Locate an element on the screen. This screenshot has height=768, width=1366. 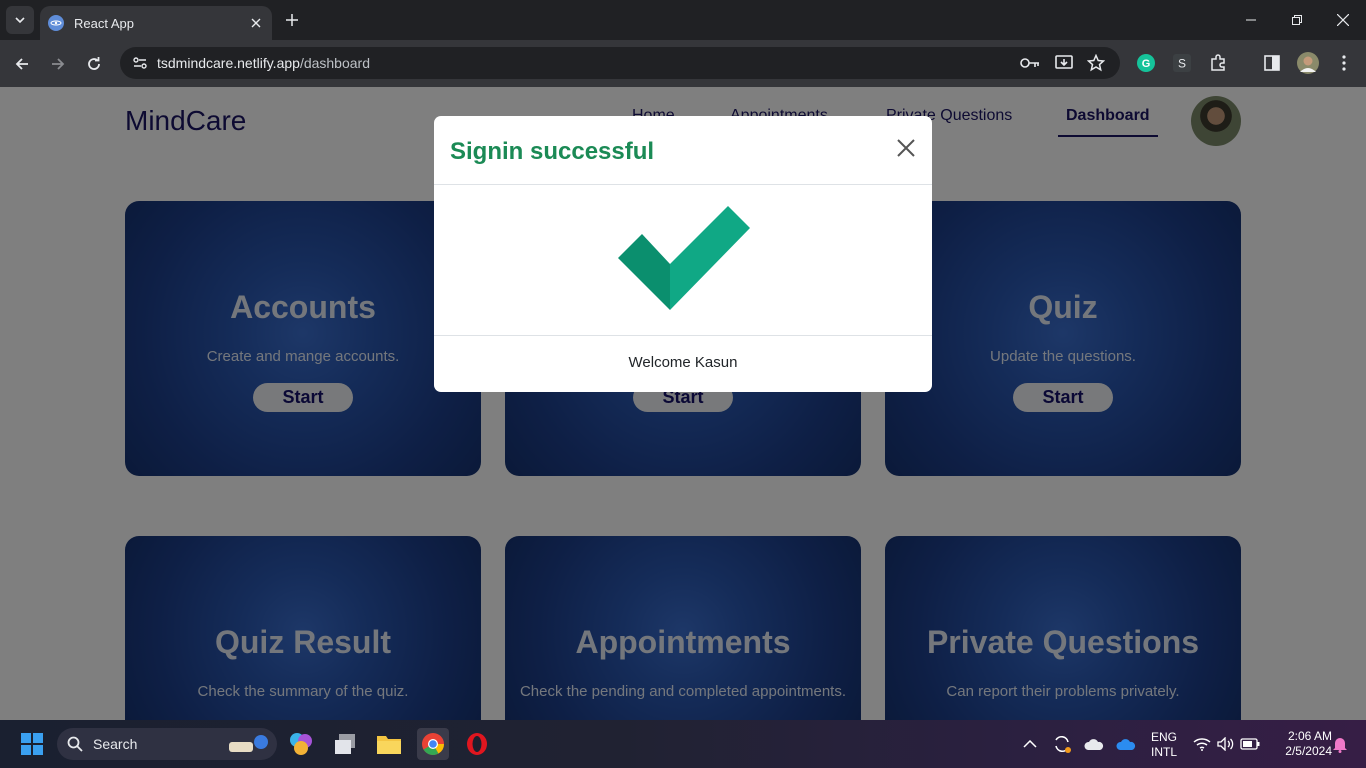
reload-icon is located at coordinates (94, 63).